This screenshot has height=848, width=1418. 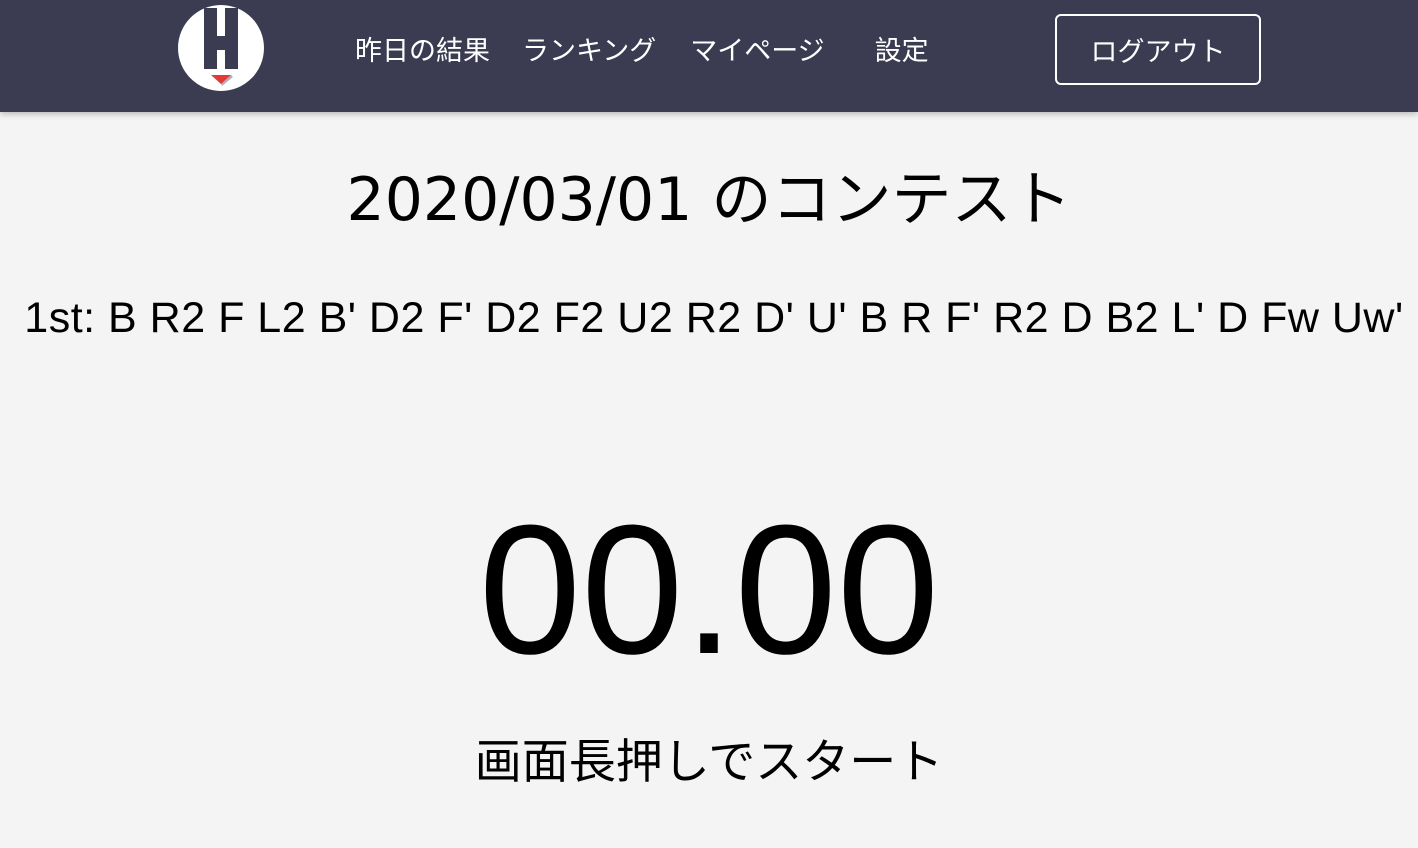 I want to click on nav-link-mypage: マイページ, so click(x=757, y=48).